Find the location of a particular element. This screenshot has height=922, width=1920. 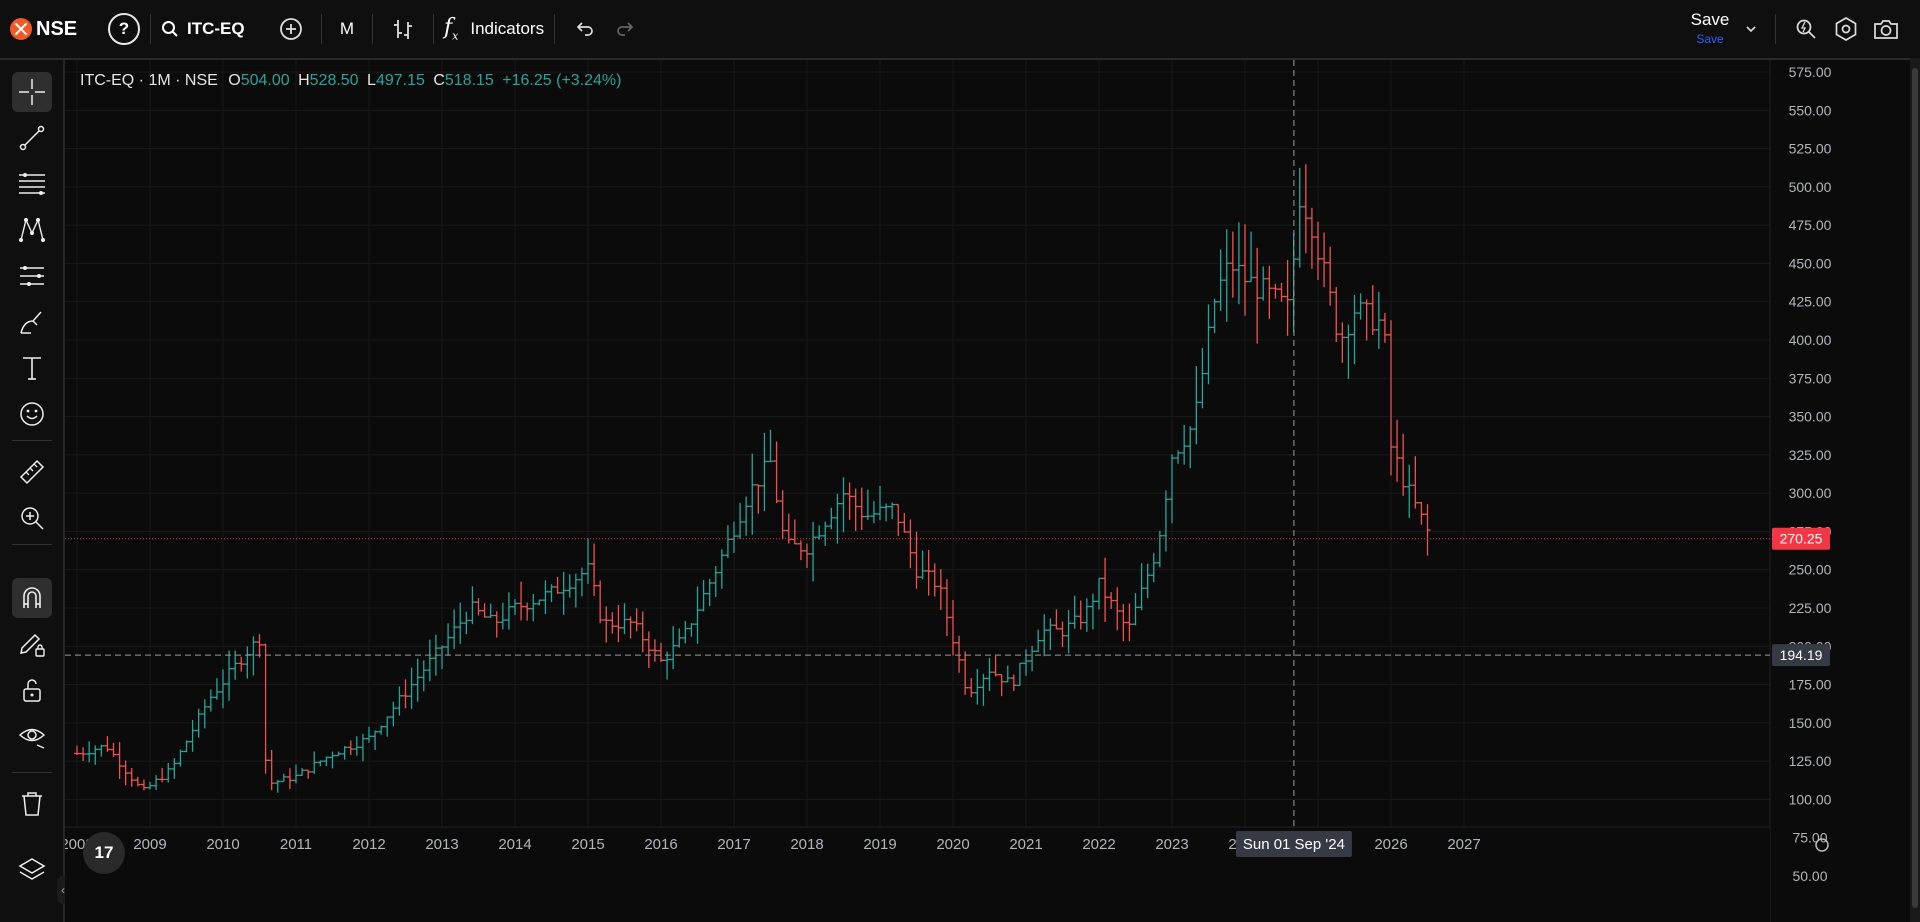

x-tick-label: 2014 is located at coordinates (514, 844).